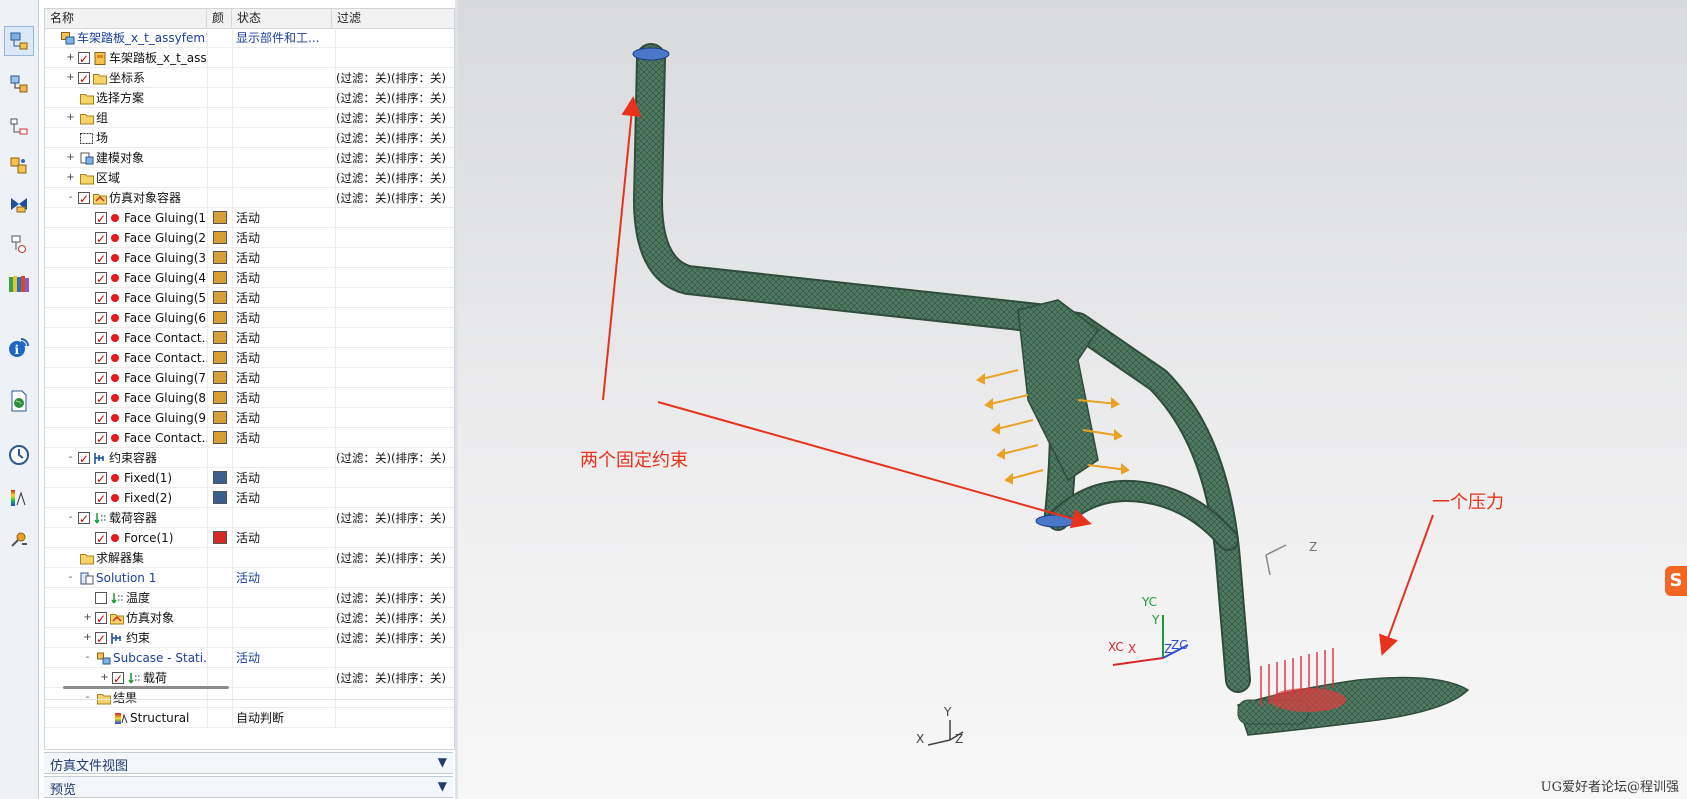 The height and width of the screenshot is (799, 1687). I want to click on tree-row: 选择方案 (过滤：关)(排序：关), so click(249, 98).